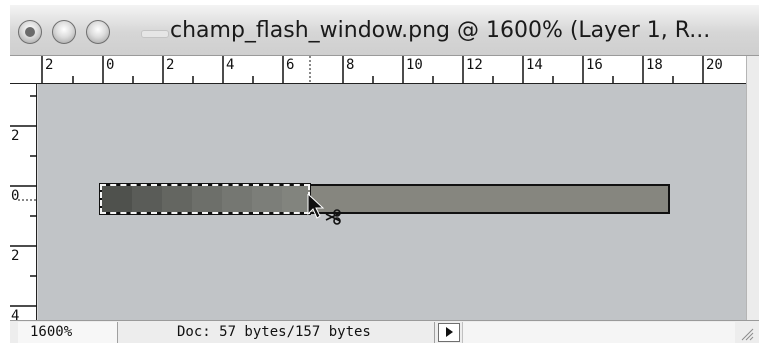 The width and height of the screenshot is (759, 343). I want to click on vertical-ruler: 2 0 2 4, so click(23, 203).